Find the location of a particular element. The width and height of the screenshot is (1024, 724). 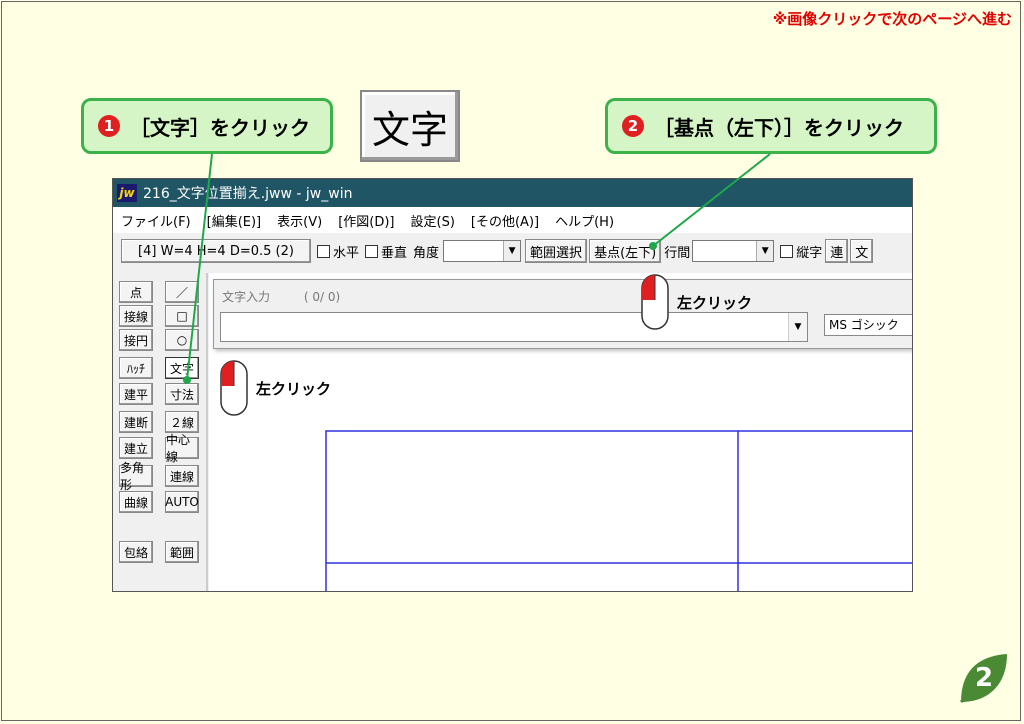

page-number-badge: 2 is located at coordinates (983, 678).